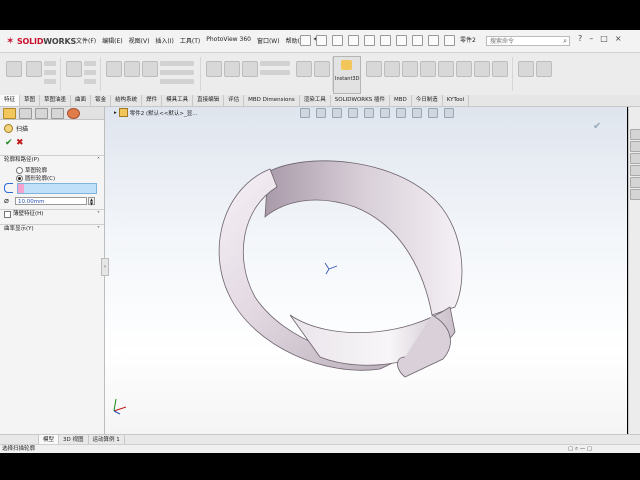 The height and width of the screenshot is (480, 640). I want to click on tab-features: 特征, so click(10, 100).